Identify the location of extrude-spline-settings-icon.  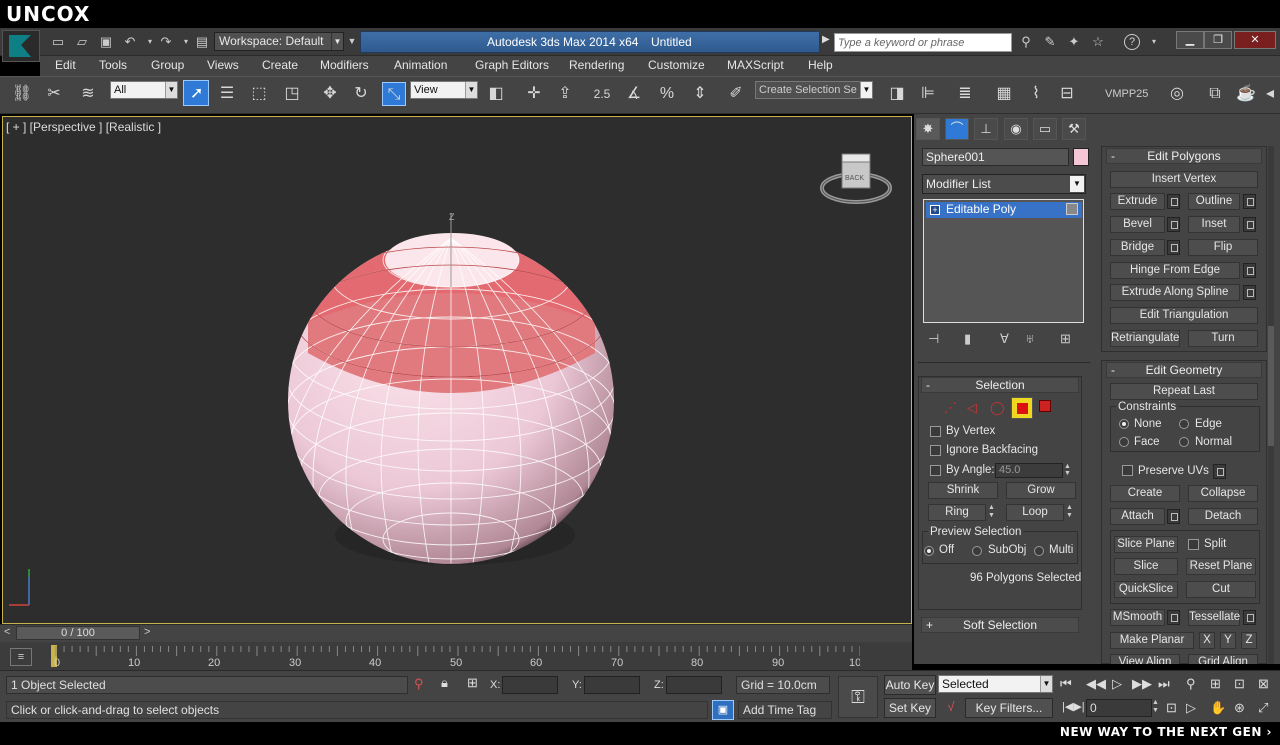
(1249, 292).